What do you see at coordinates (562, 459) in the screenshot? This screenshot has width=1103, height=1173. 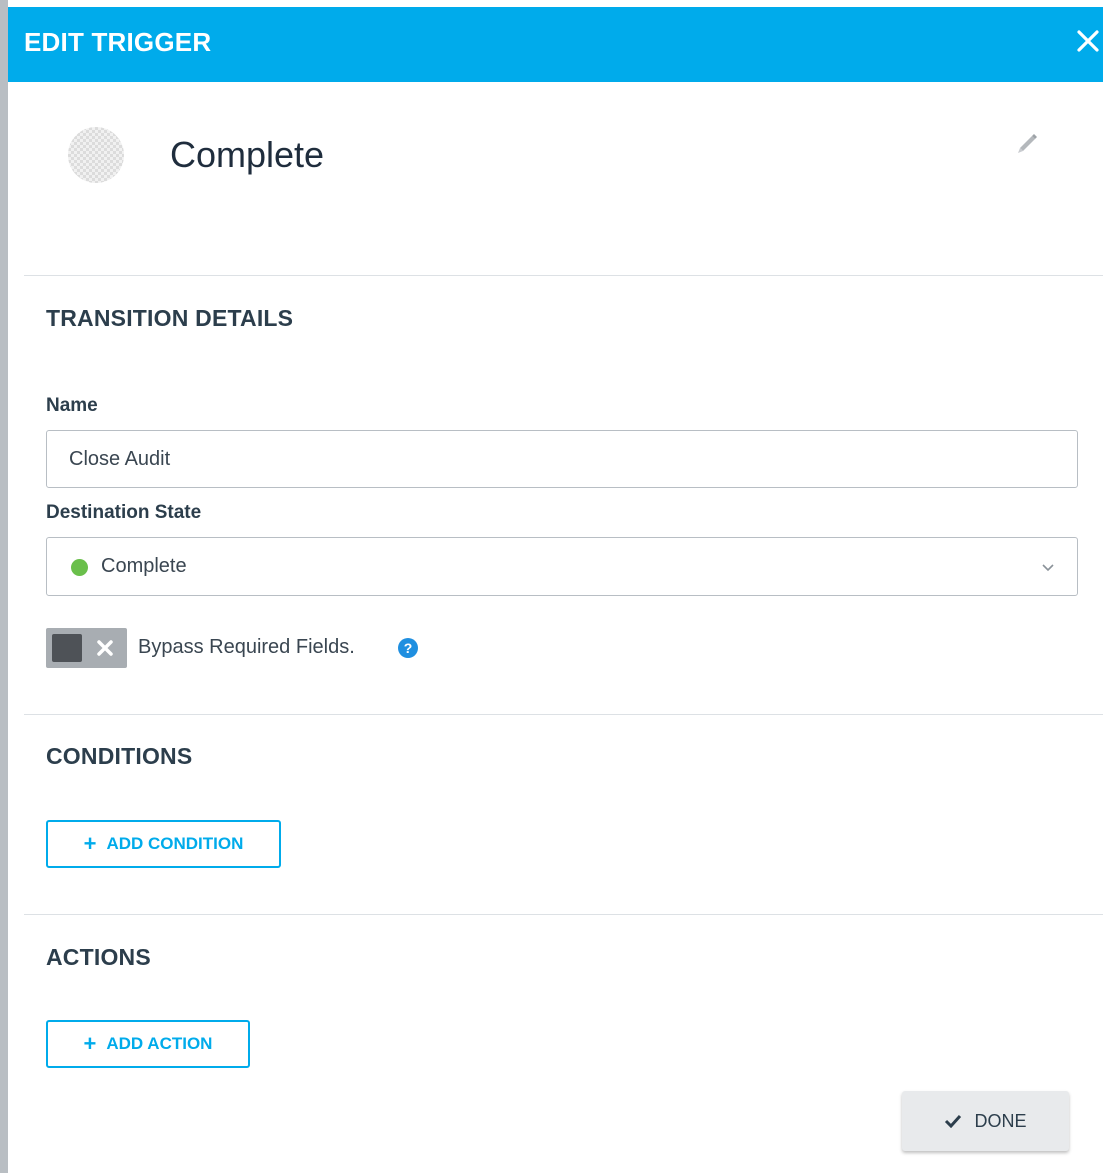 I see `name-input` at bounding box center [562, 459].